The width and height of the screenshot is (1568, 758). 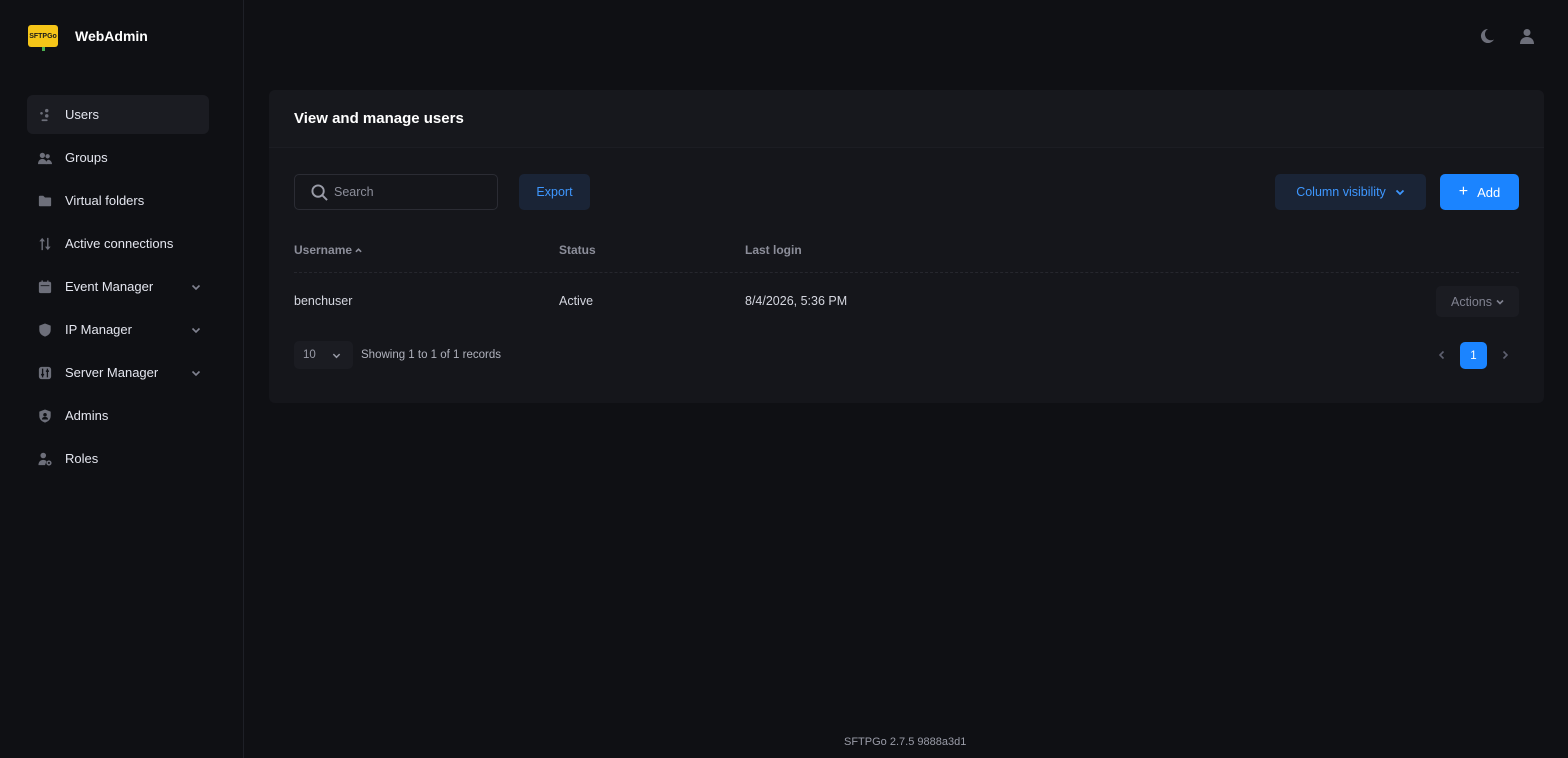 What do you see at coordinates (1505, 354) in the screenshot?
I see `next-page-icon` at bounding box center [1505, 354].